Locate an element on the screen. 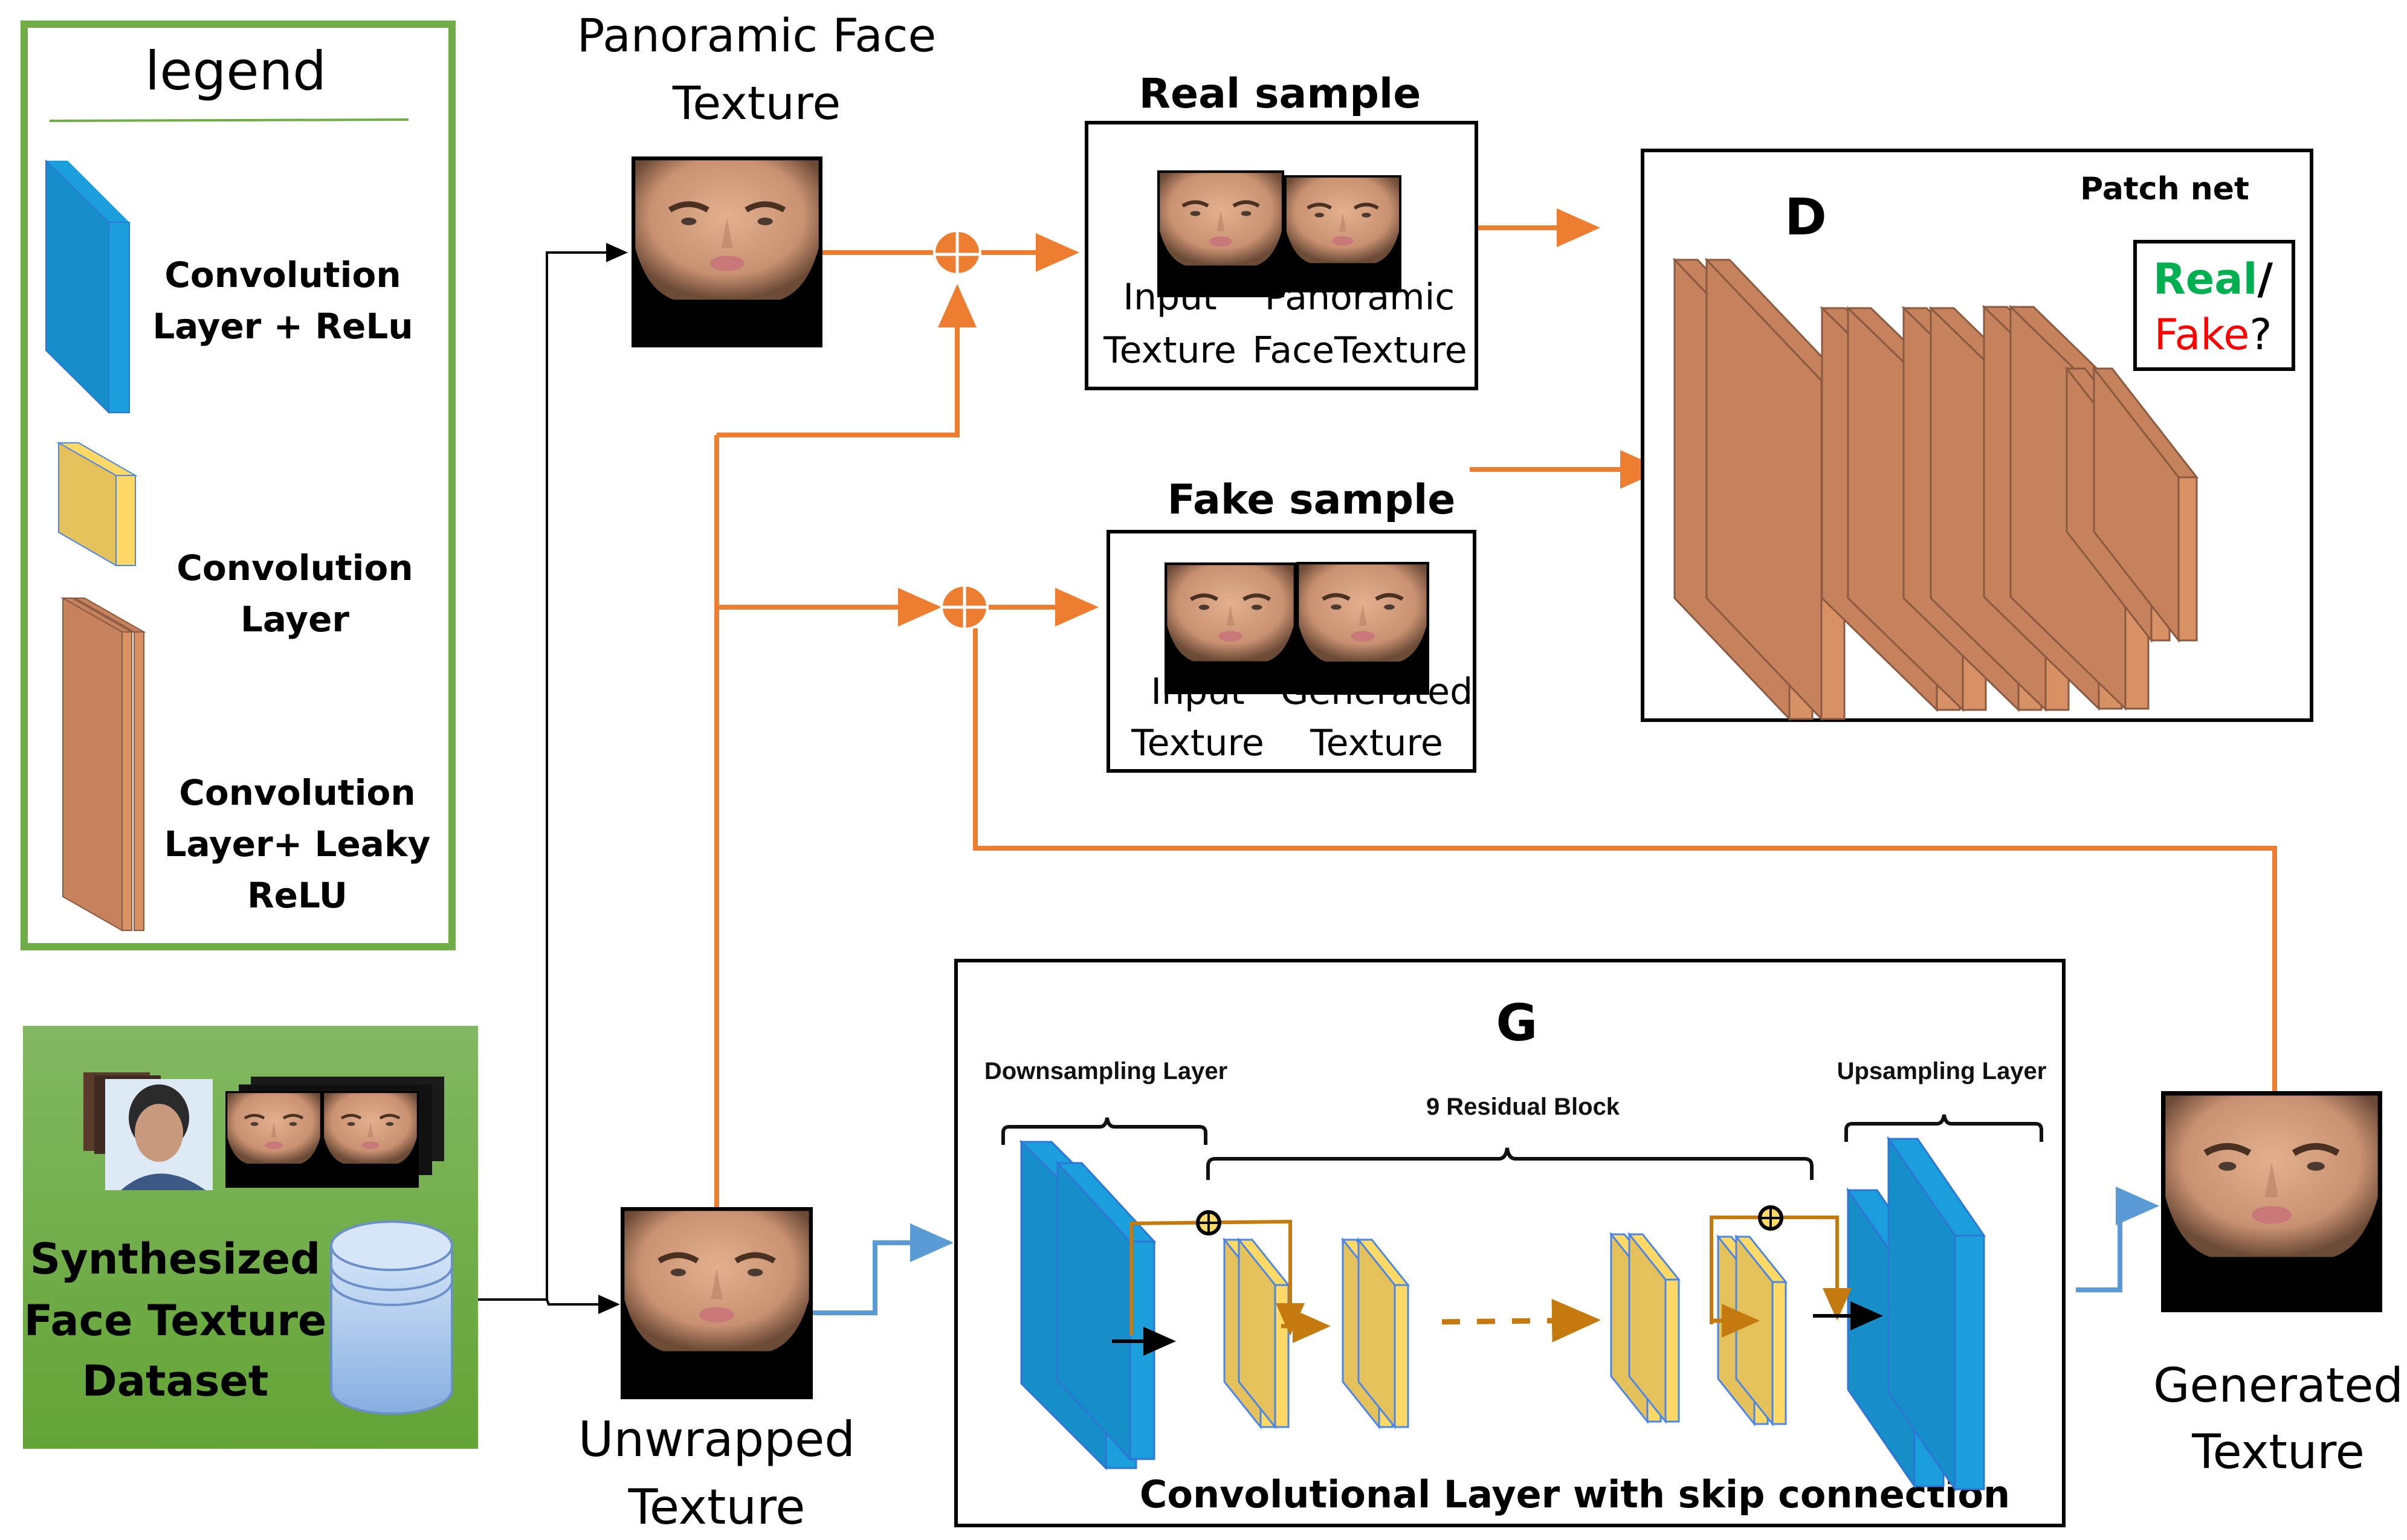  dataset-label-line2: Face Texture is located at coordinates (175, 1320).